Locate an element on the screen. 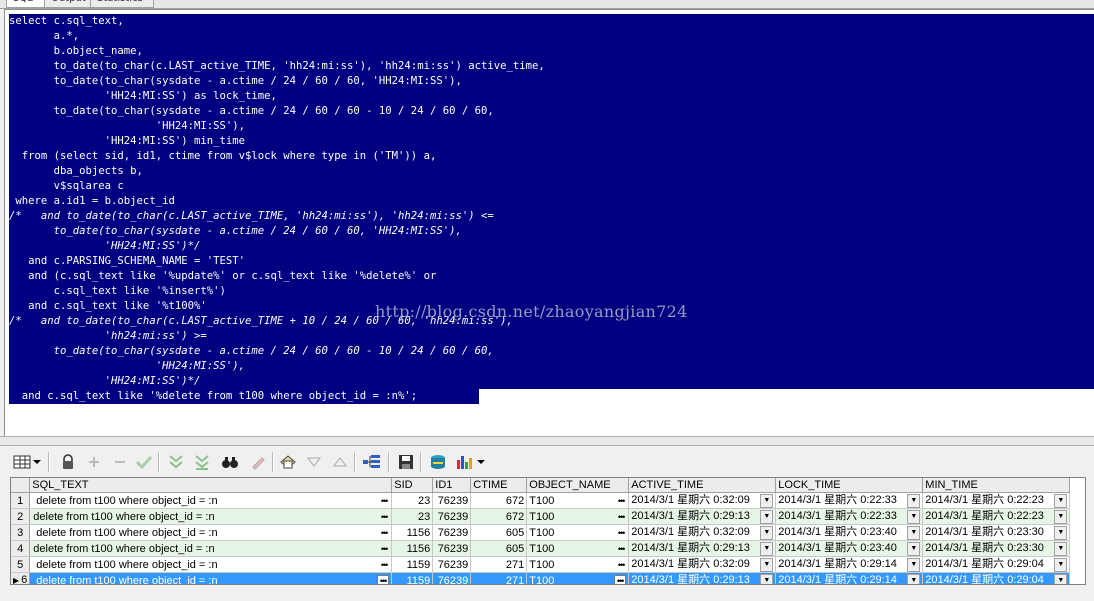 The height and width of the screenshot is (601, 1094). row-number: 2 is located at coordinates (21, 516).